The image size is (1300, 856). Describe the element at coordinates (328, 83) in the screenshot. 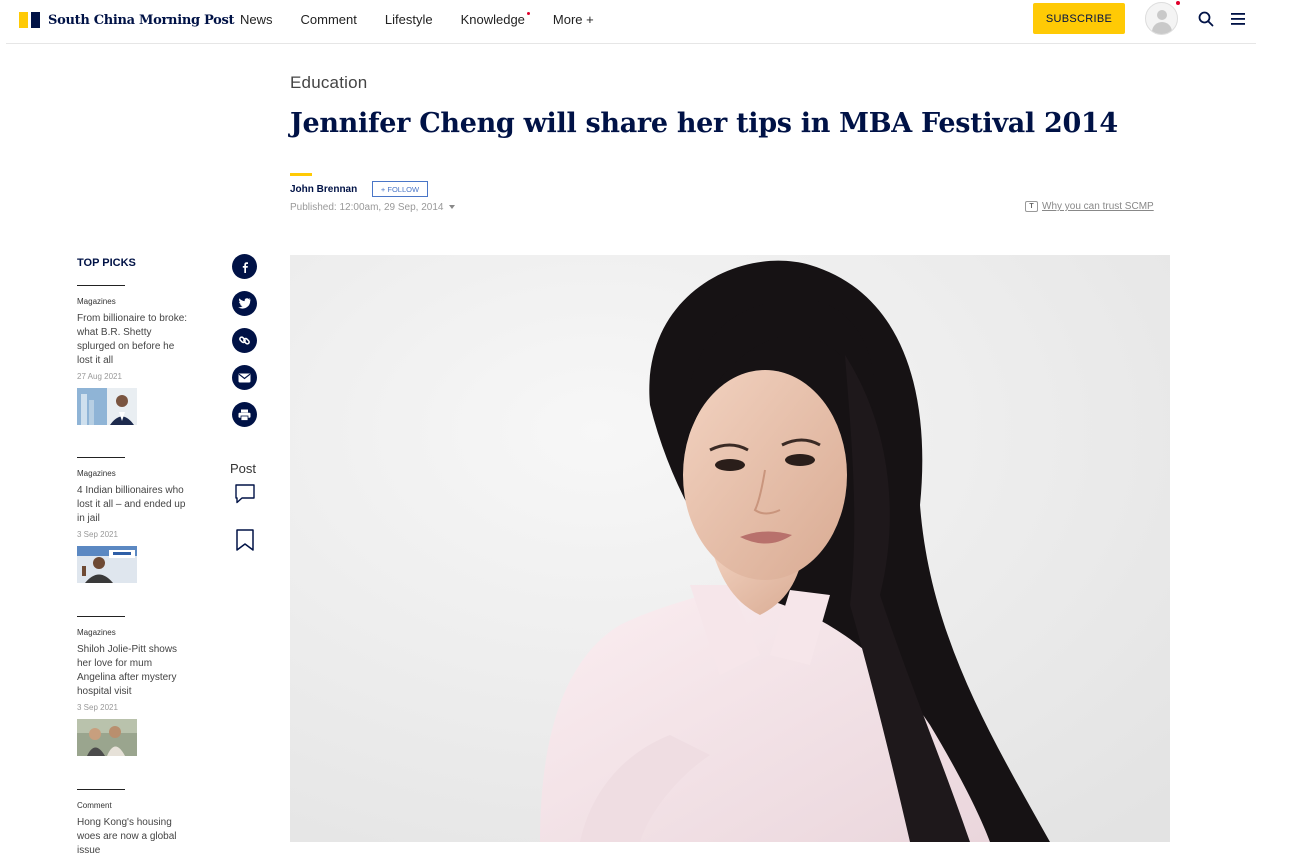

I see `section-label: Education` at that location.